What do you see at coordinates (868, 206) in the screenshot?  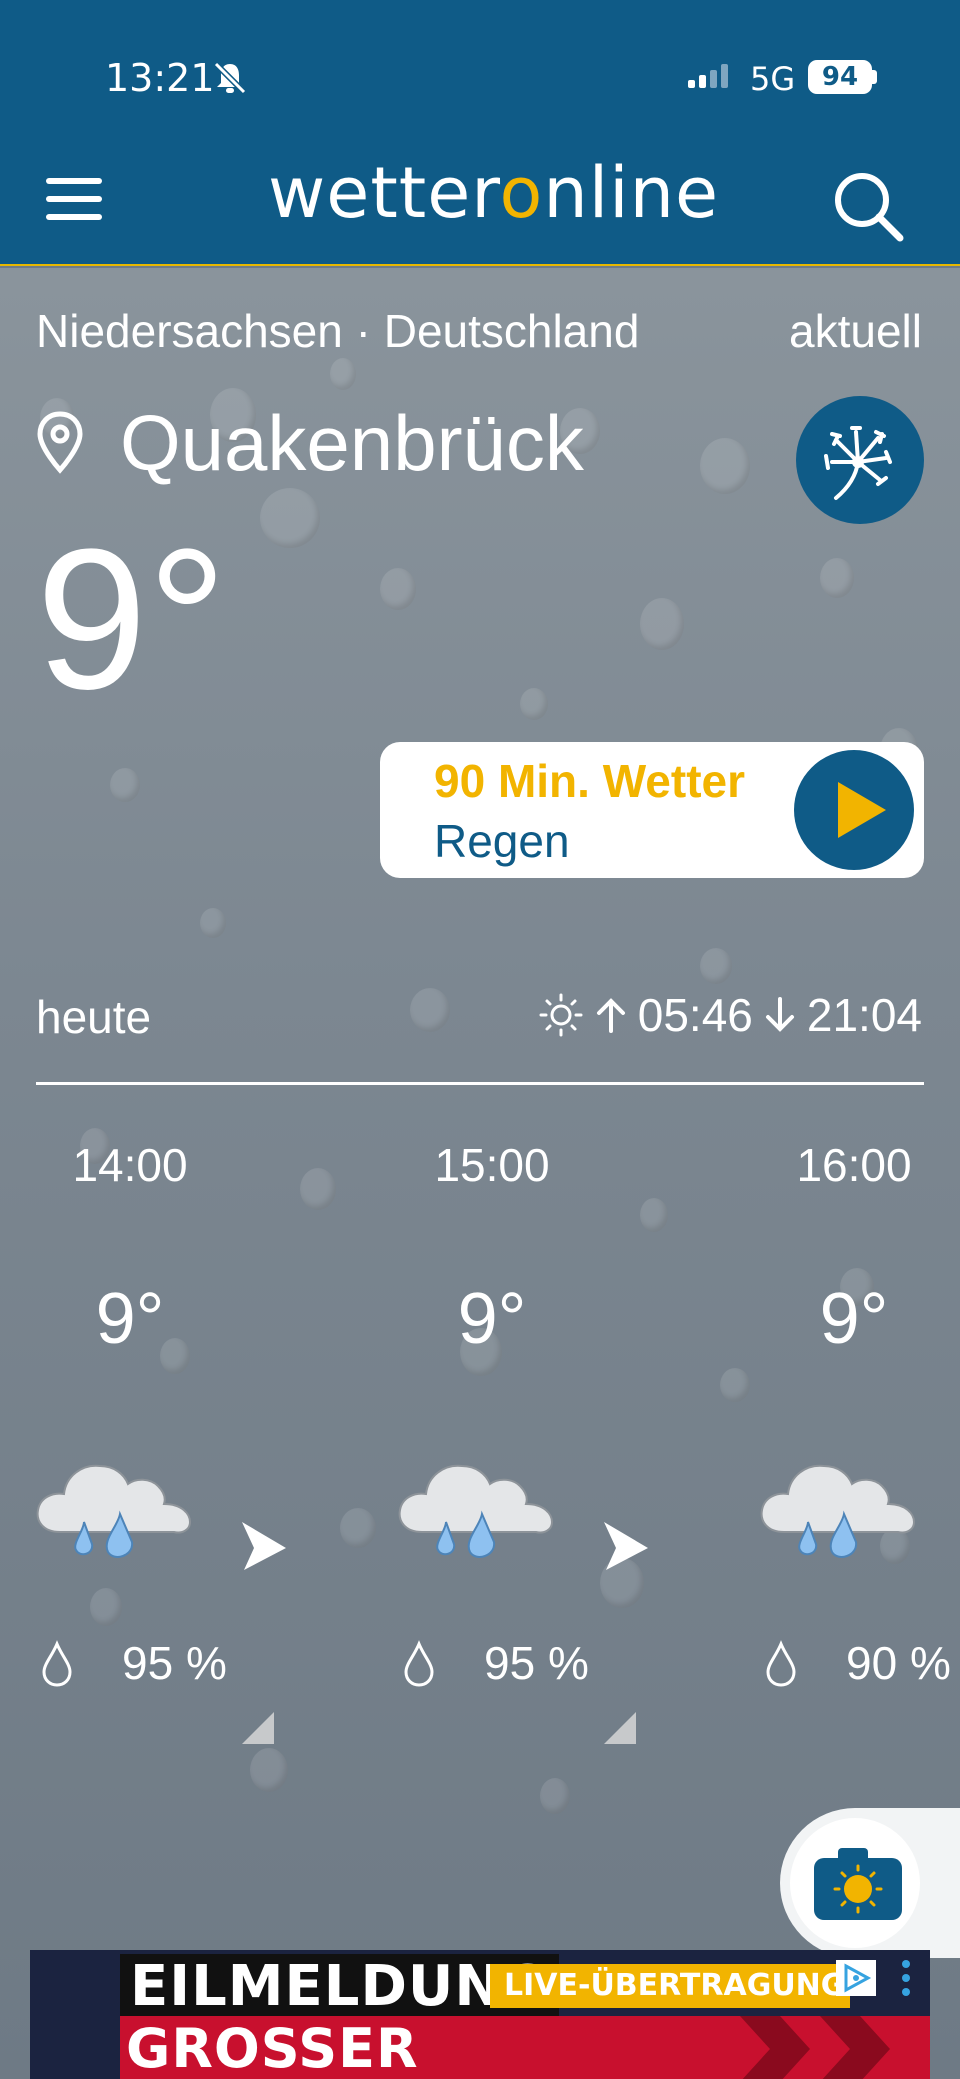 I see `search-icon` at bounding box center [868, 206].